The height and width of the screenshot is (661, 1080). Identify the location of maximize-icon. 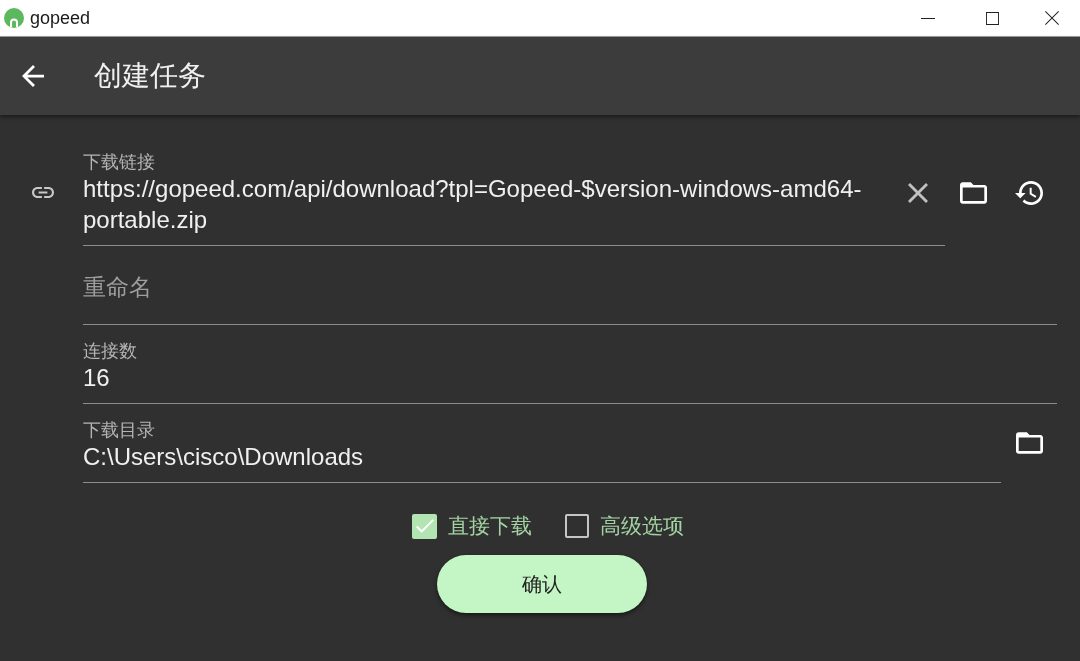
(992, 18).